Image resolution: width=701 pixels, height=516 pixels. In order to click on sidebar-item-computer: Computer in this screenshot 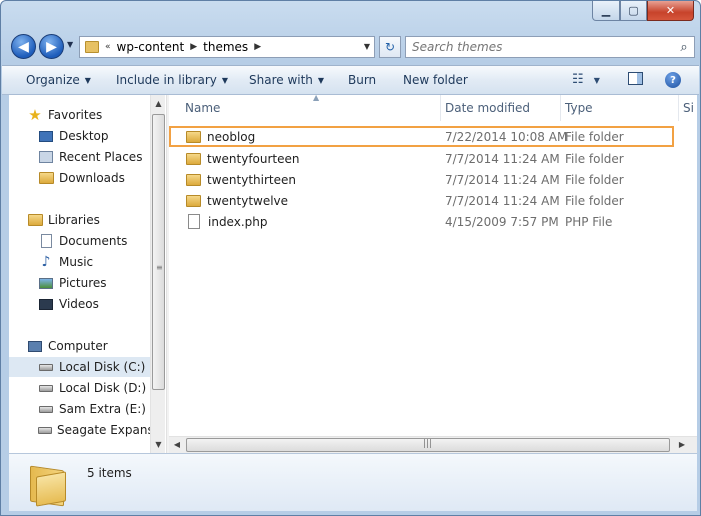, I will do `click(96, 346)`.